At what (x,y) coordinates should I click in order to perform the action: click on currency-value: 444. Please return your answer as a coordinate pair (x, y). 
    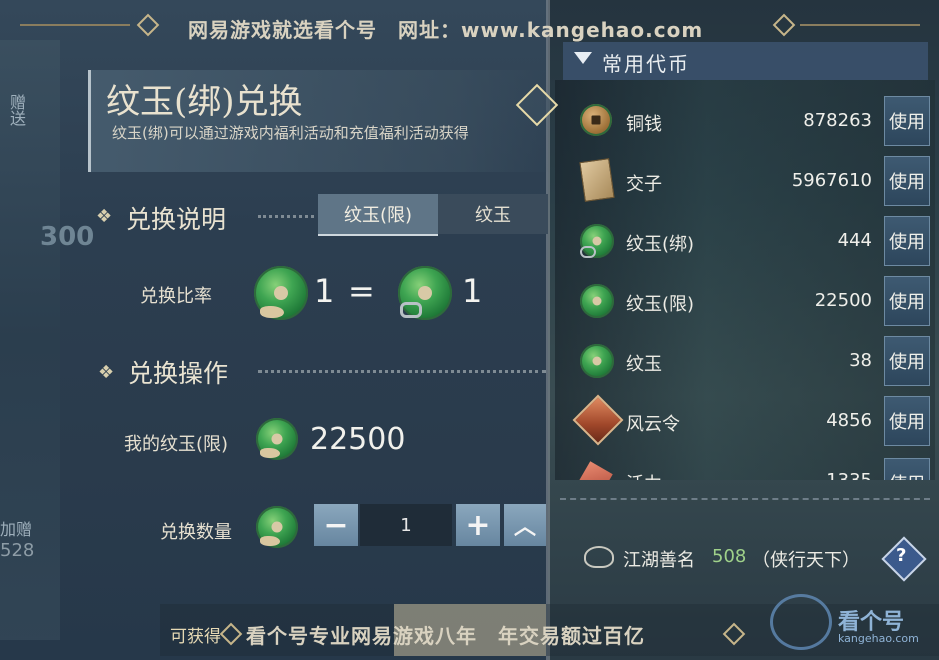
    Looking at the image, I should click on (854, 240).